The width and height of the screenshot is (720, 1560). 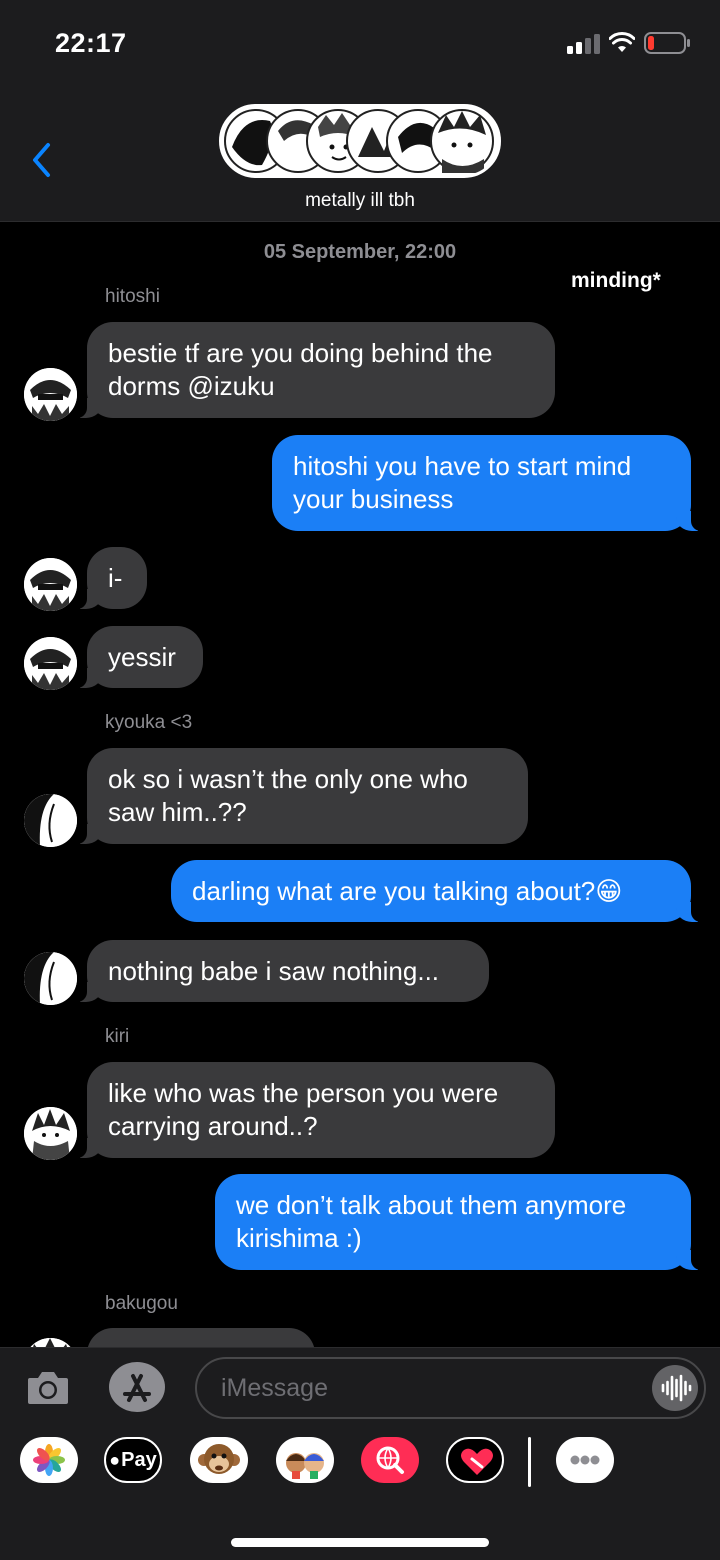 What do you see at coordinates (142, 657) in the screenshot?
I see `message-text: yessir` at bounding box center [142, 657].